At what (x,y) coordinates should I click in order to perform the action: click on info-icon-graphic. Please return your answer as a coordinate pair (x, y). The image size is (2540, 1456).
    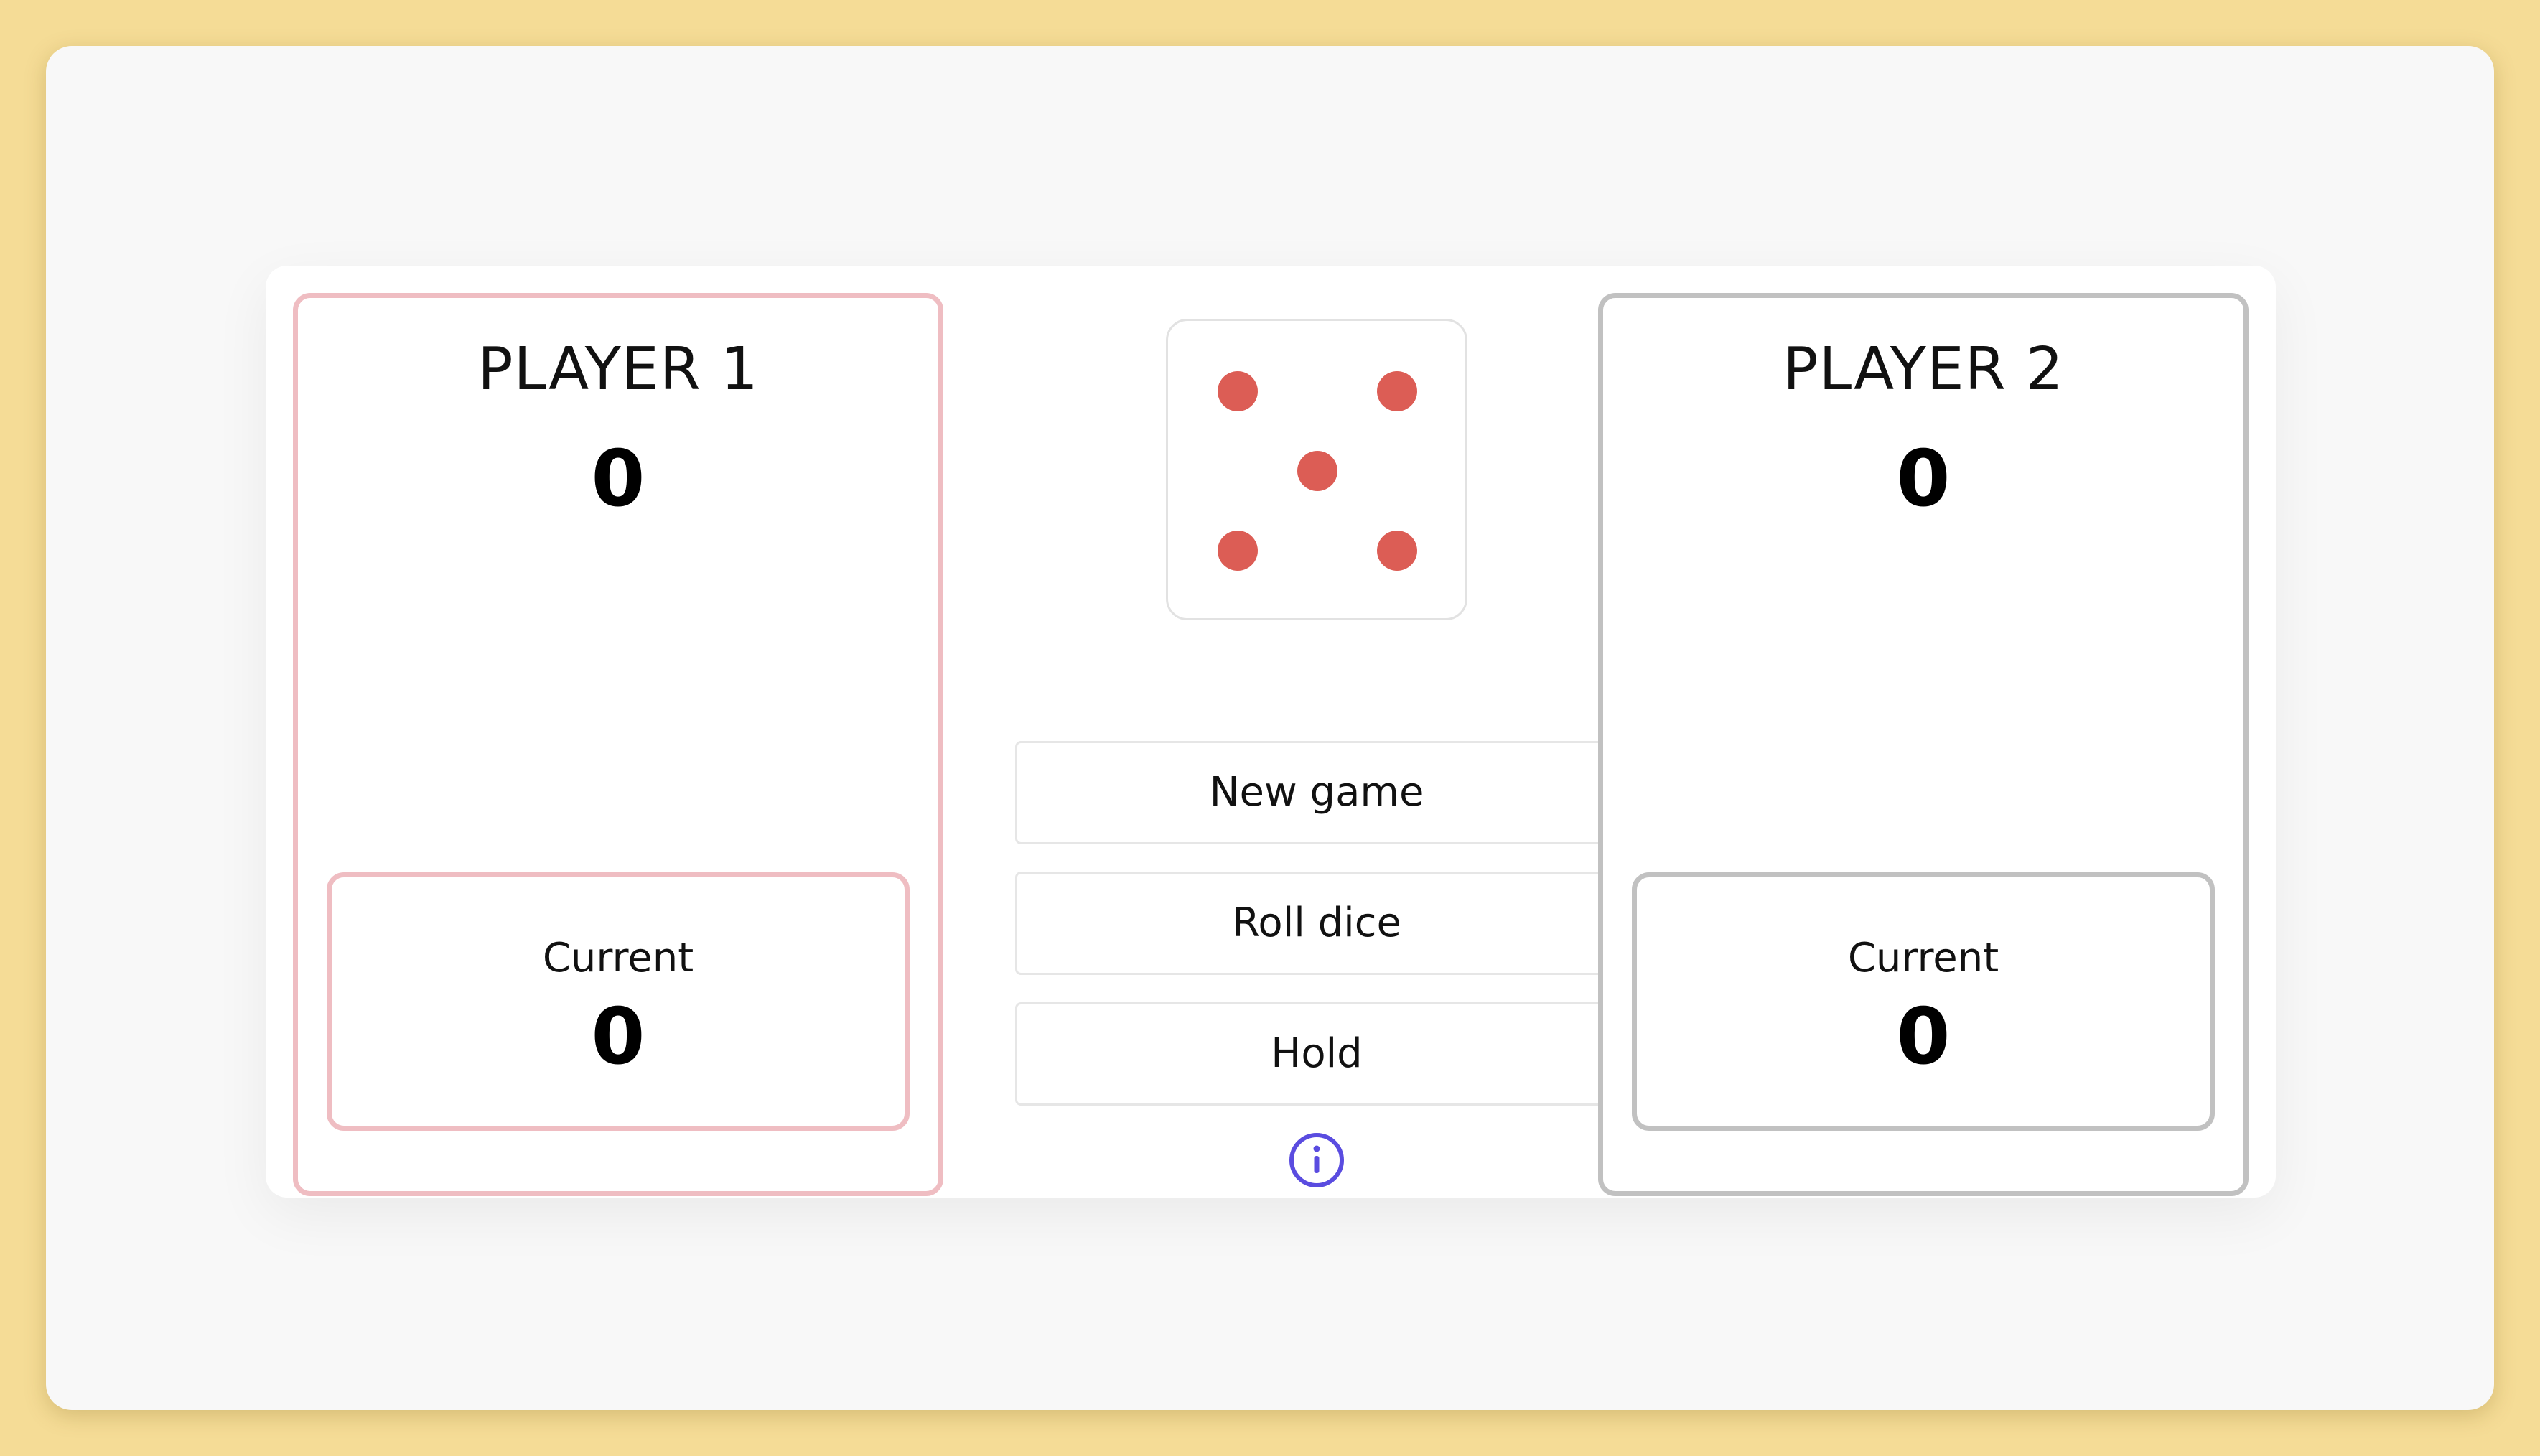
    Looking at the image, I should click on (1316, 1160).